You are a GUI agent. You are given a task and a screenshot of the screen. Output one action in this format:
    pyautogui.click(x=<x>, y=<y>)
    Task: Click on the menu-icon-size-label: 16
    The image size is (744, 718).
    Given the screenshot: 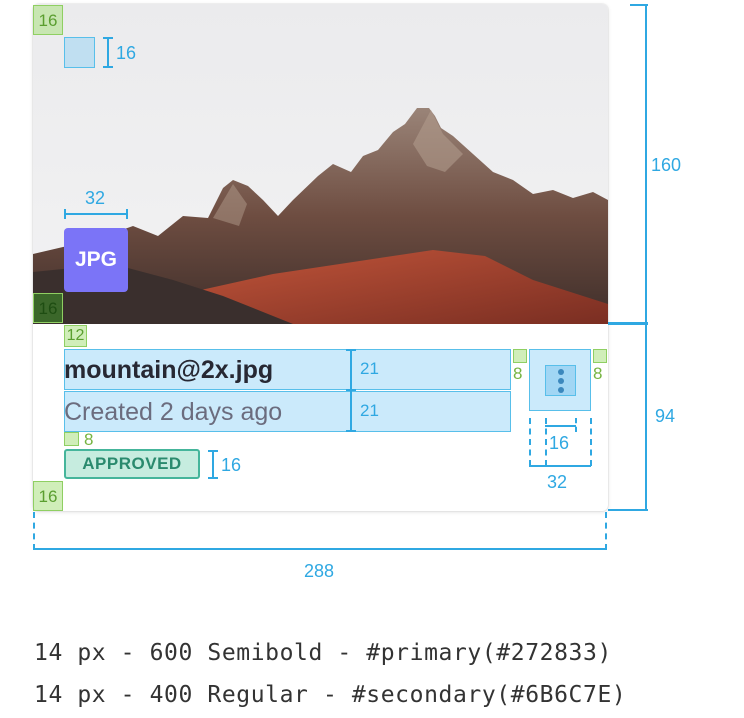 What is the action you would take?
    pyautogui.click(x=559, y=443)
    